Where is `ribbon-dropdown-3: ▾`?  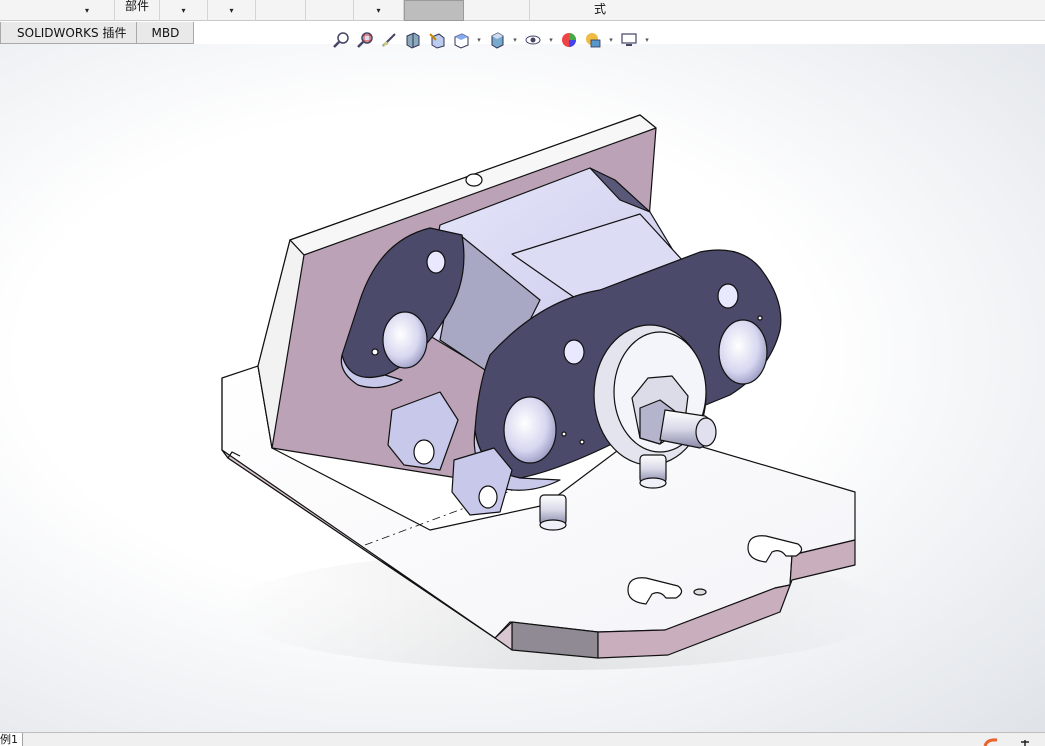 ribbon-dropdown-3: ▾ is located at coordinates (232, 10).